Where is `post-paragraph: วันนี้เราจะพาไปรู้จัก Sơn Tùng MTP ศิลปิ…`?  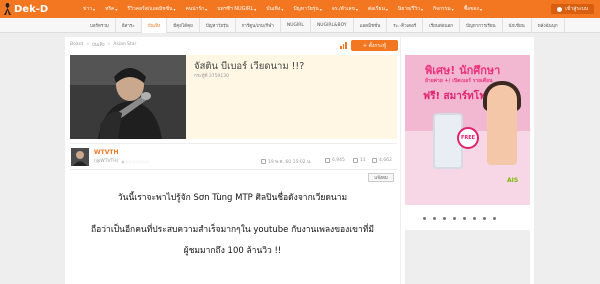
post-paragraph: วันนี้เราจะพาไปรู้จัก Sơn Tùng MTP ศิลปิ… is located at coordinates (232, 198).